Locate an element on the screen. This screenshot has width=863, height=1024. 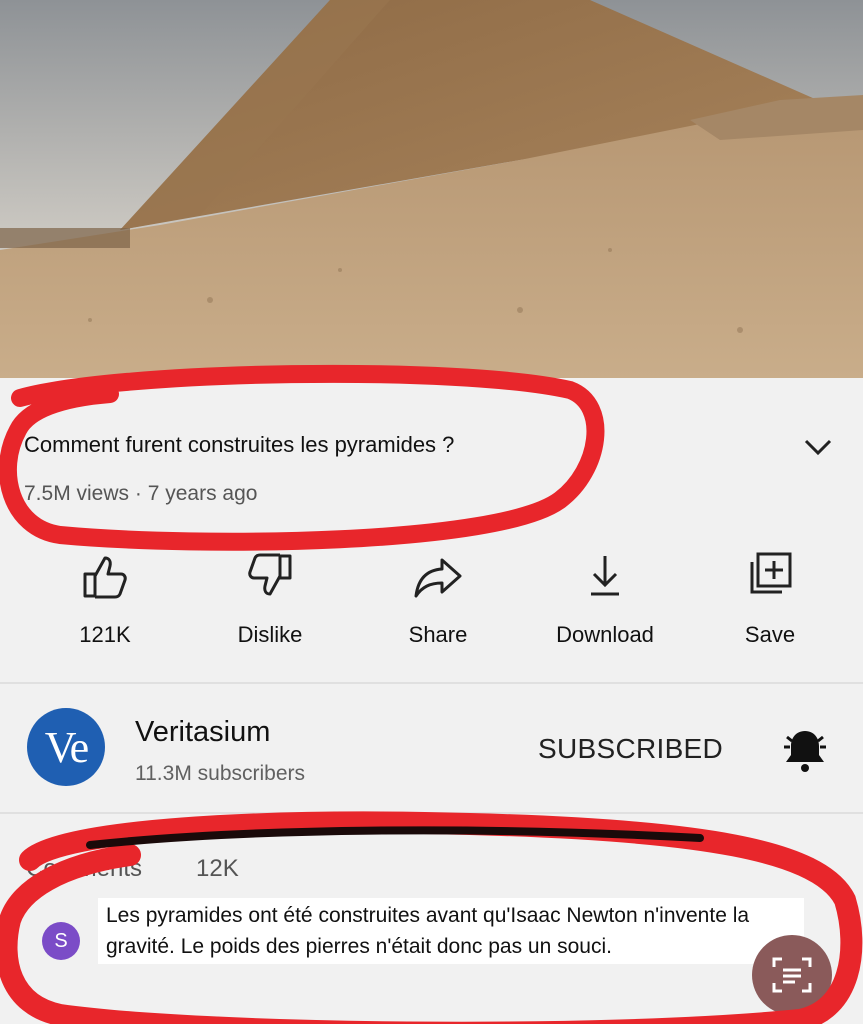
like-button: 121K is located at coordinates (105, 598).